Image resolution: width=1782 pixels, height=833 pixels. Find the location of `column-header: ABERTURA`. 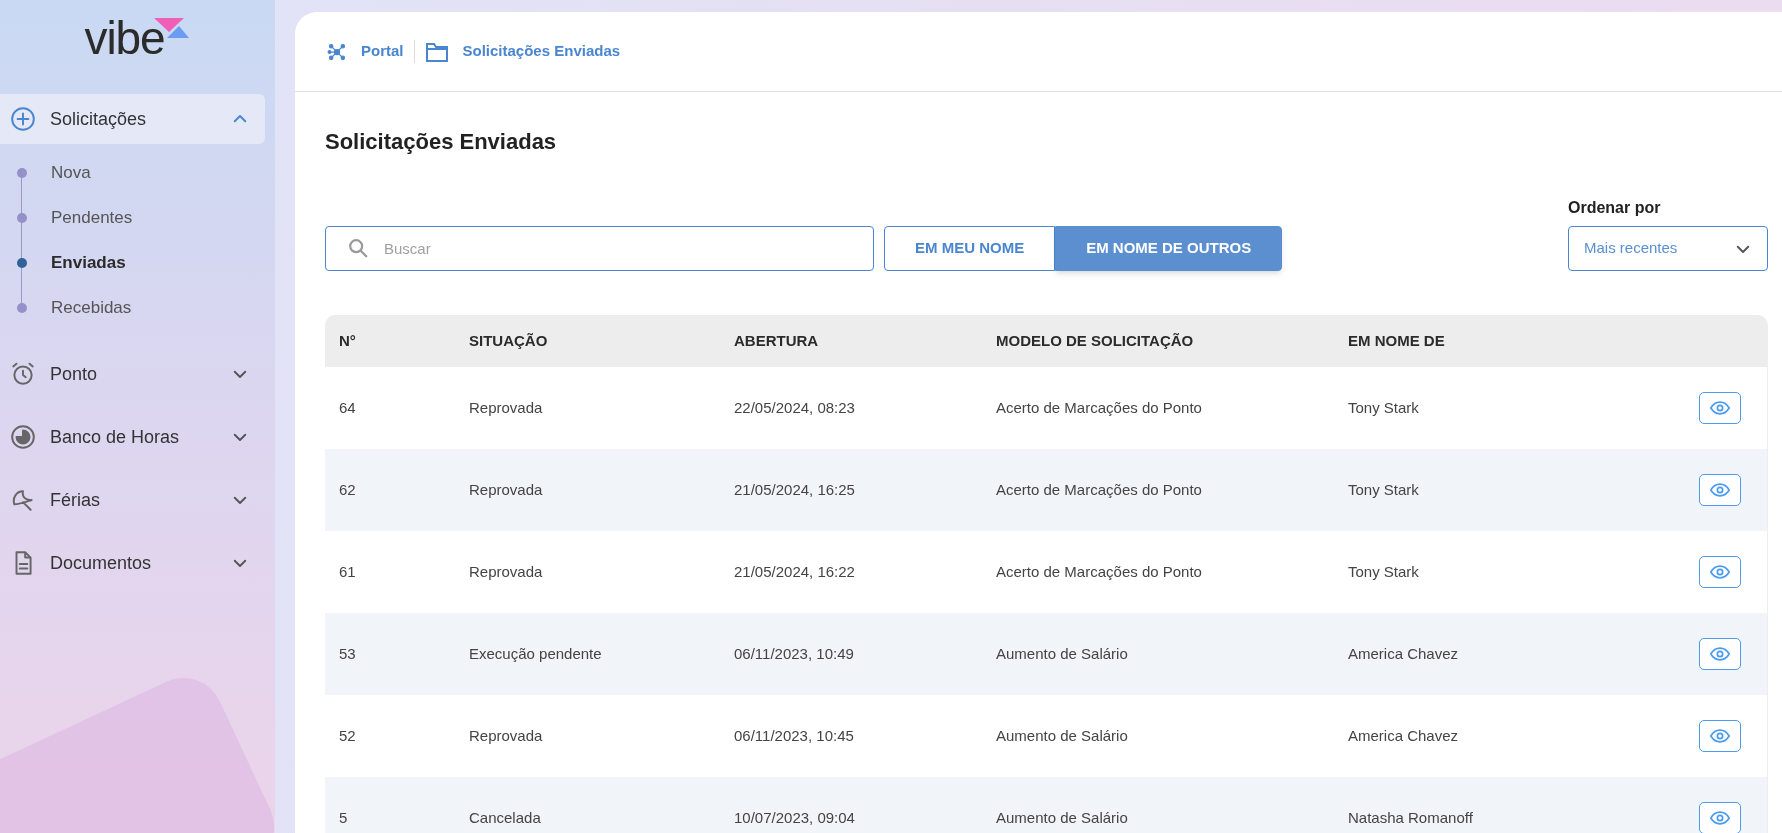

column-header: ABERTURA is located at coordinates (777, 340).